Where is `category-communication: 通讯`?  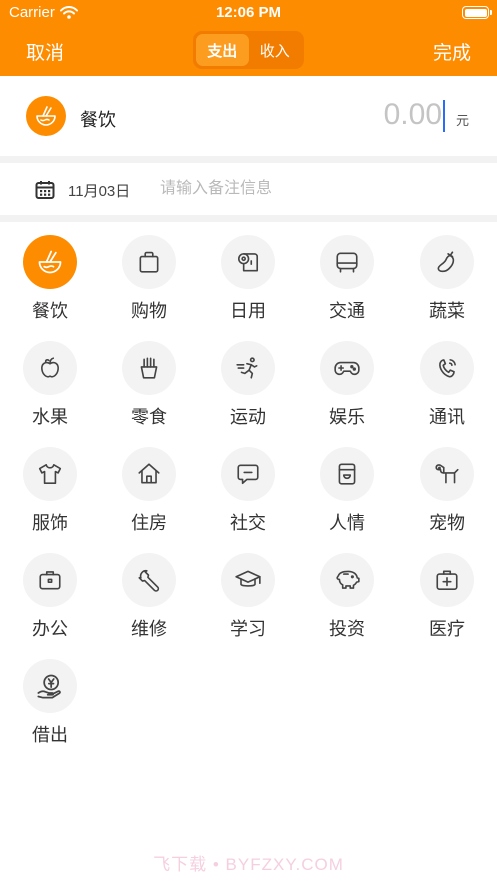
category-communication: 通讯 is located at coordinates (447, 391).